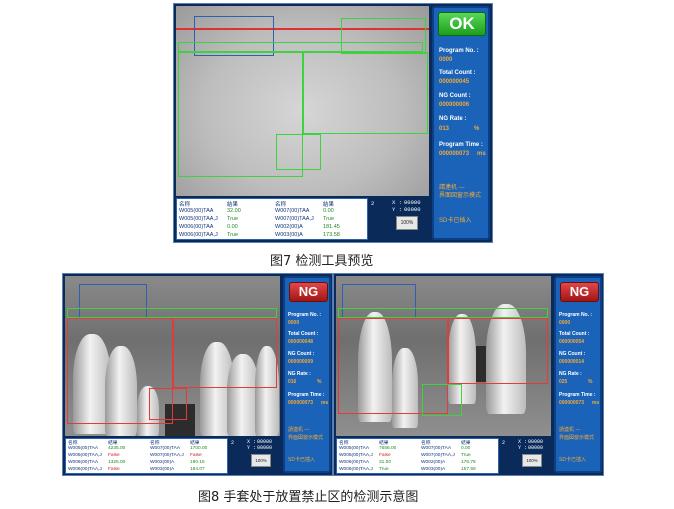 Image resolution: width=674 pixels, height=509 pixels. What do you see at coordinates (460, 196) in the screenshot?
I see `status-line-2: 界面図窗示模式` at bounding box center [460, 196].